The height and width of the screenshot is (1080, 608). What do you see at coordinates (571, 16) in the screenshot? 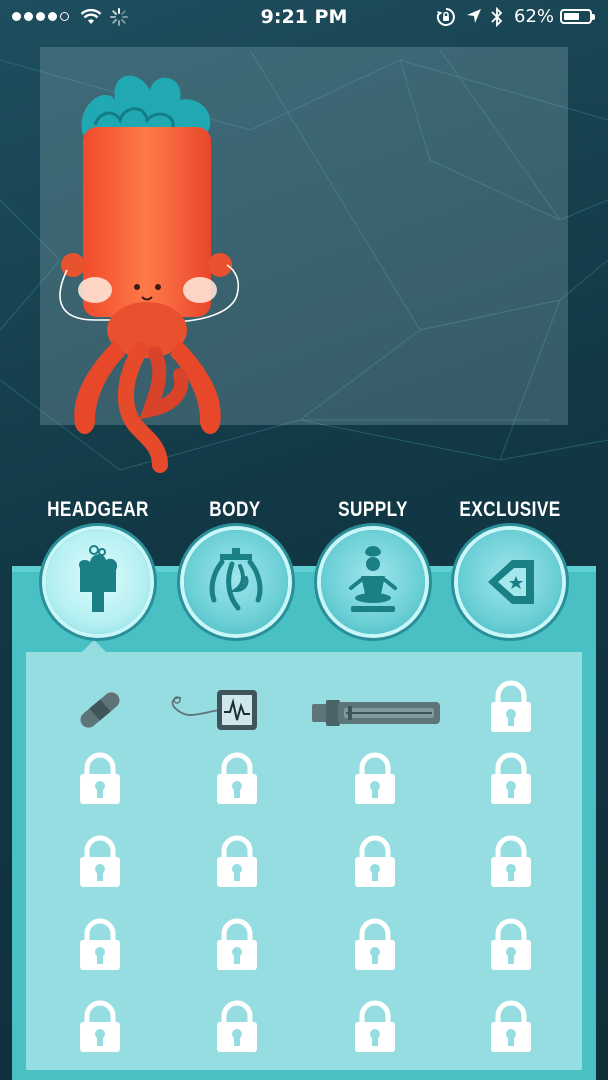
I see `battery-fill` at bounding box center [571, 16].